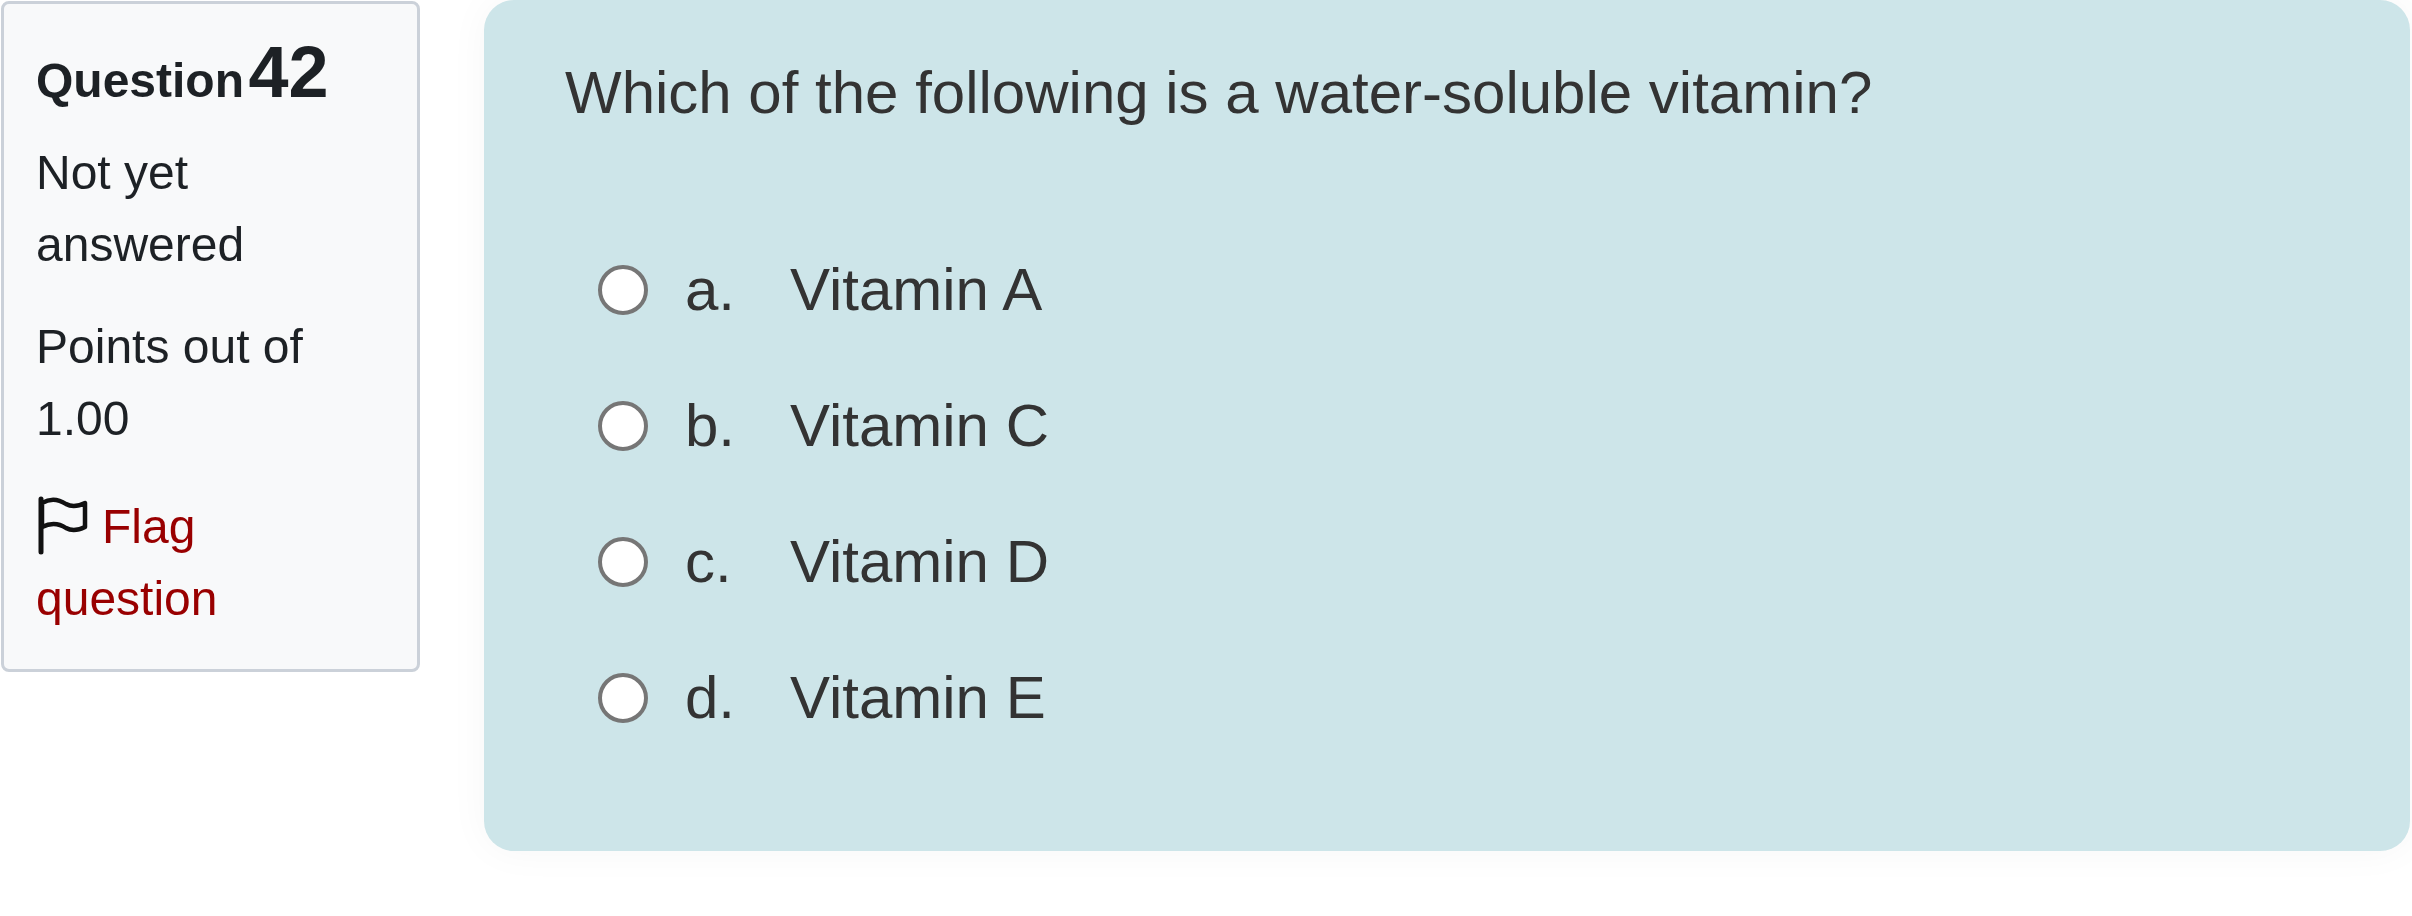 The width and height of the screenshot is (2412, 916). Describe the element at coordinates (919, 426) in the screenshot. I see `option-label: Vitamin C` at that location.